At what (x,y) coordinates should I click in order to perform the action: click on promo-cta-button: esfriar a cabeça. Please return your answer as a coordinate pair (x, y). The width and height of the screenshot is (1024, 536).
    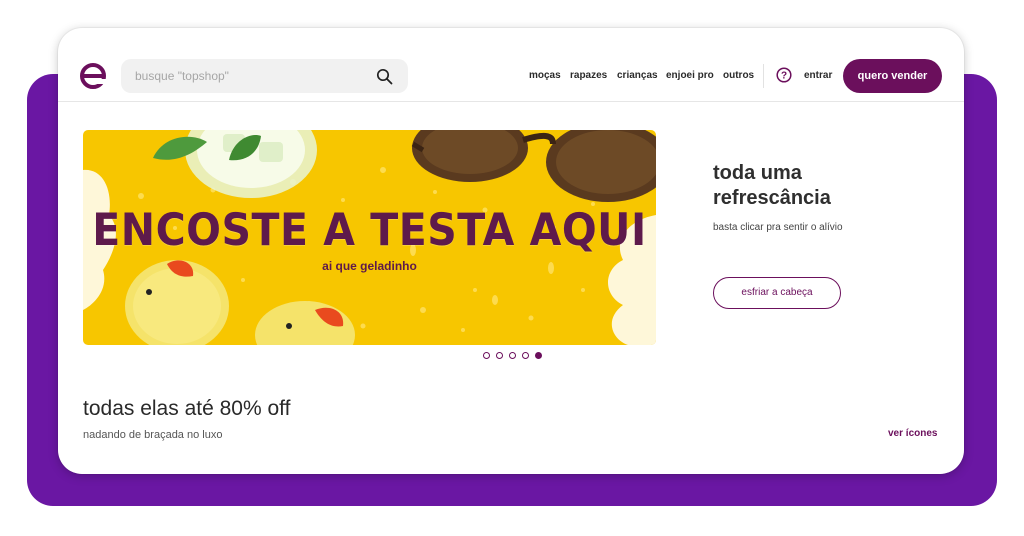
    Looking at the image, I should click on (777, 293).